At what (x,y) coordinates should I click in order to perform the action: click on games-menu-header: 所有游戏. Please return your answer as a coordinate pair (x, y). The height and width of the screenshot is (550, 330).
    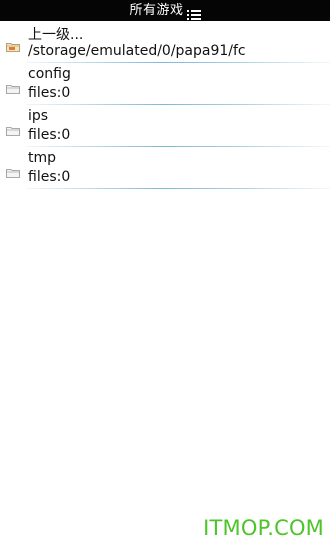
    Looking at the image, I should click on (165, 10).